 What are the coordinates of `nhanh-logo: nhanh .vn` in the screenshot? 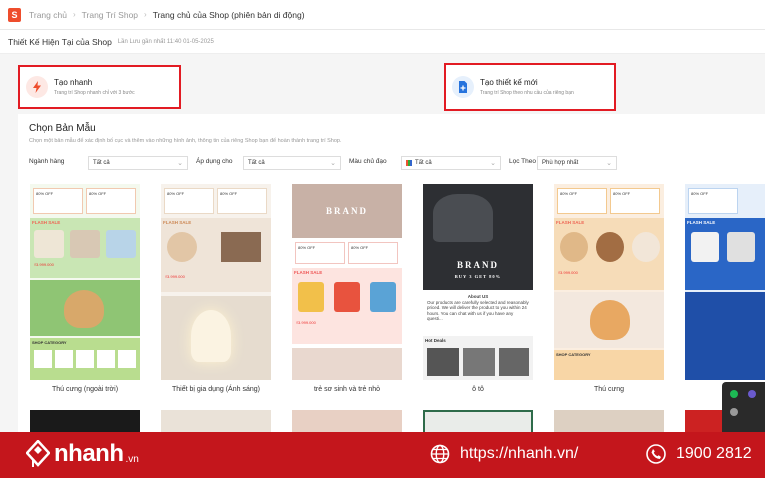 It's located at (82, 454).